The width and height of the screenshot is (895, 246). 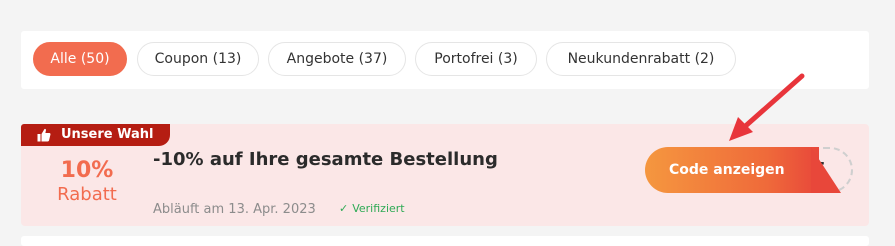 I want to click on discount-label: Rabatt, so click(x=87, y=194).